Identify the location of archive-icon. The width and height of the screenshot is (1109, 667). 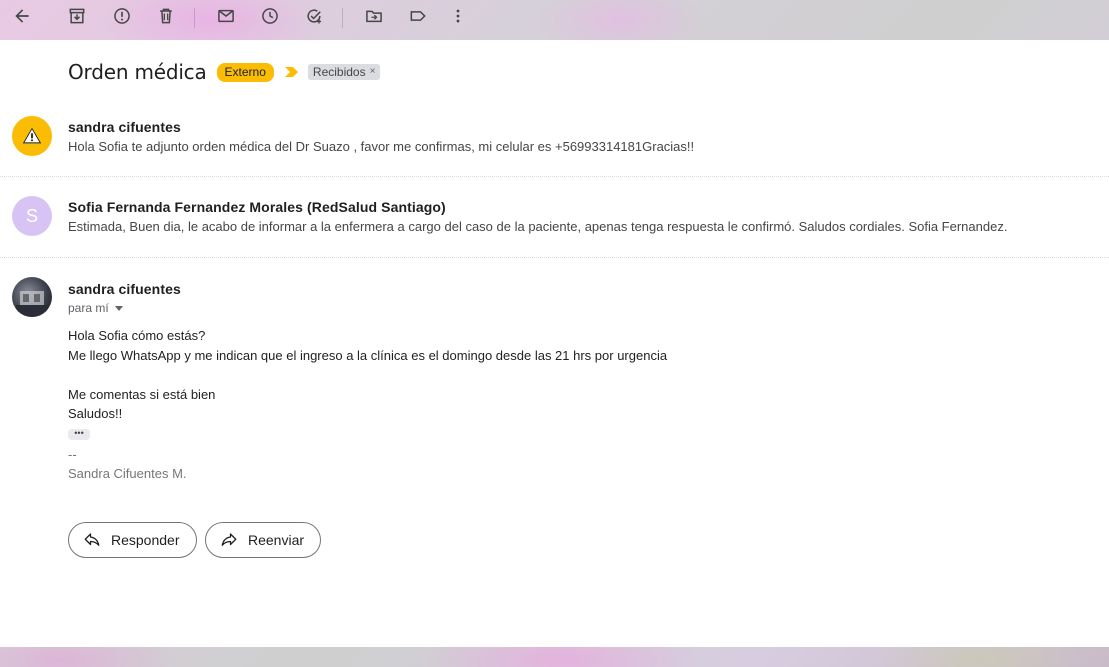
(77, 16).